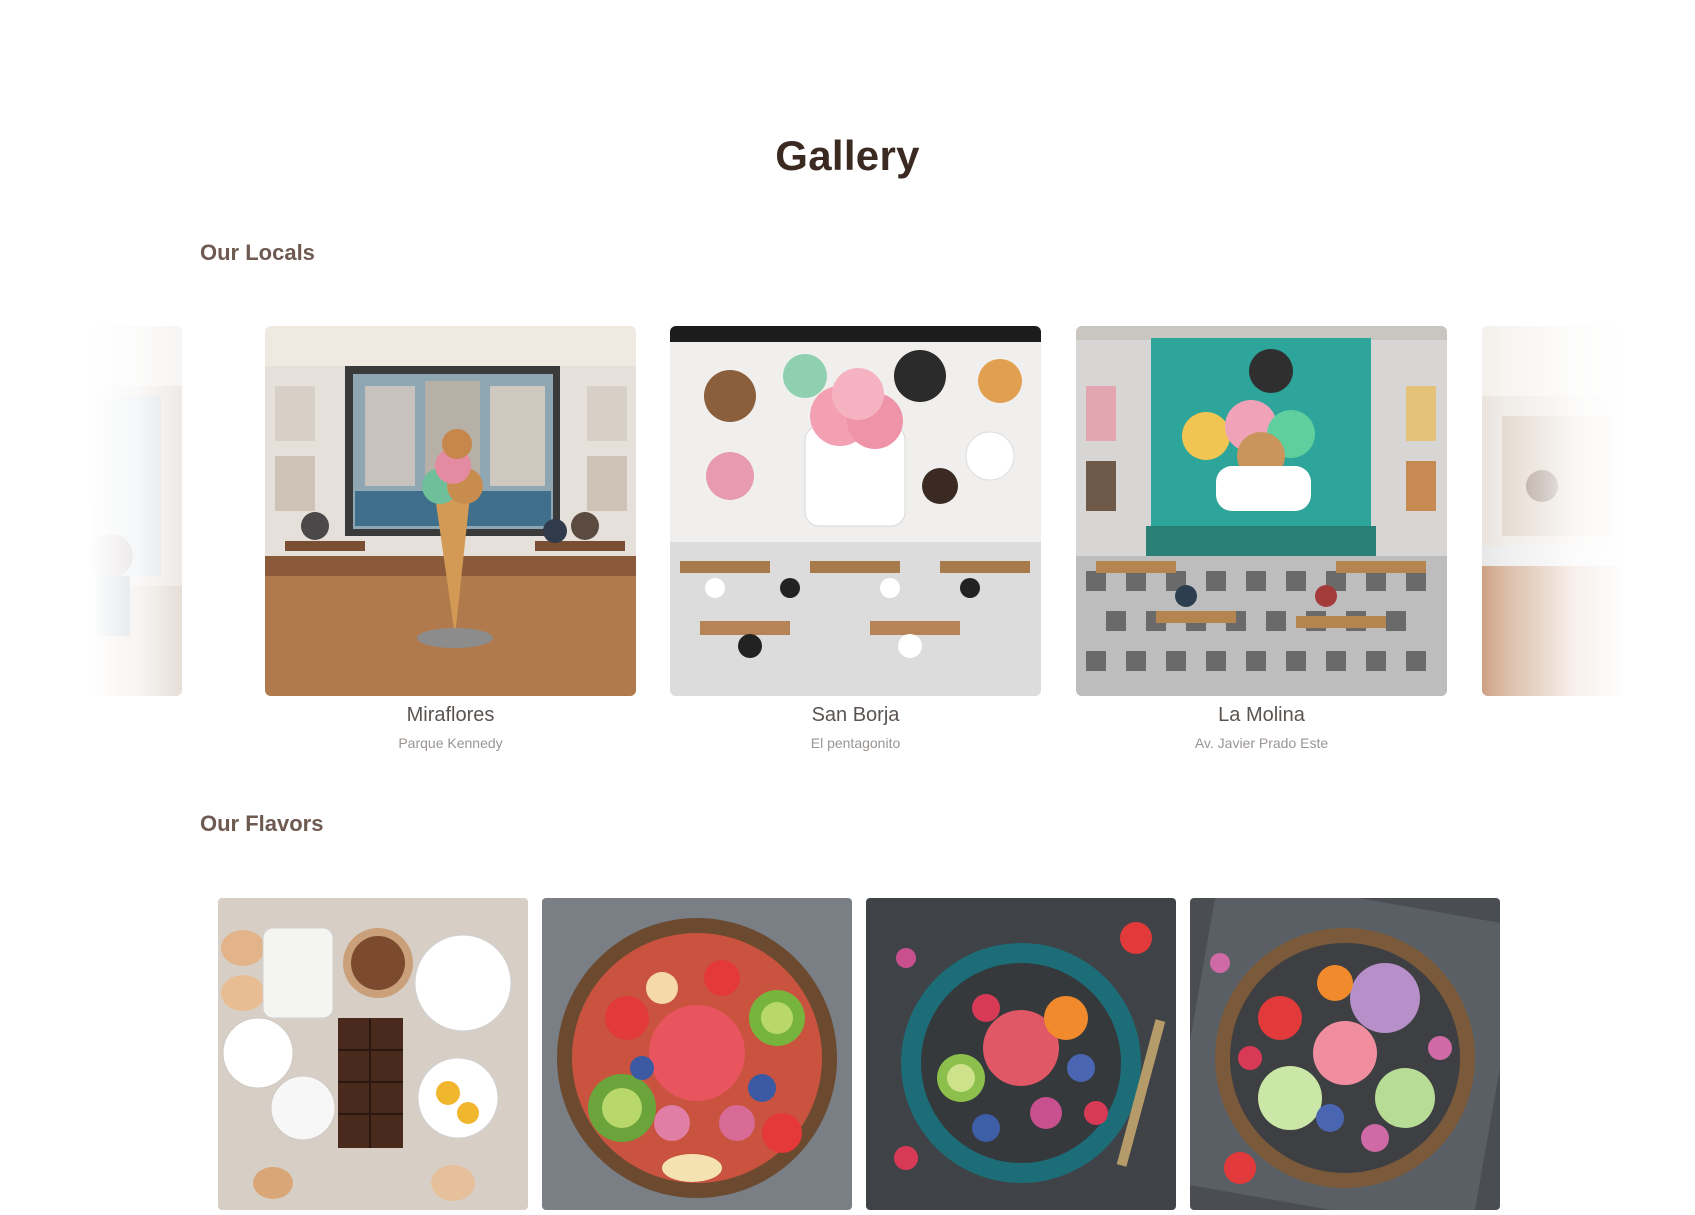 The image size is (1695, 1215). I want to click on flavor-image-ingredients, so click(373, 1054).